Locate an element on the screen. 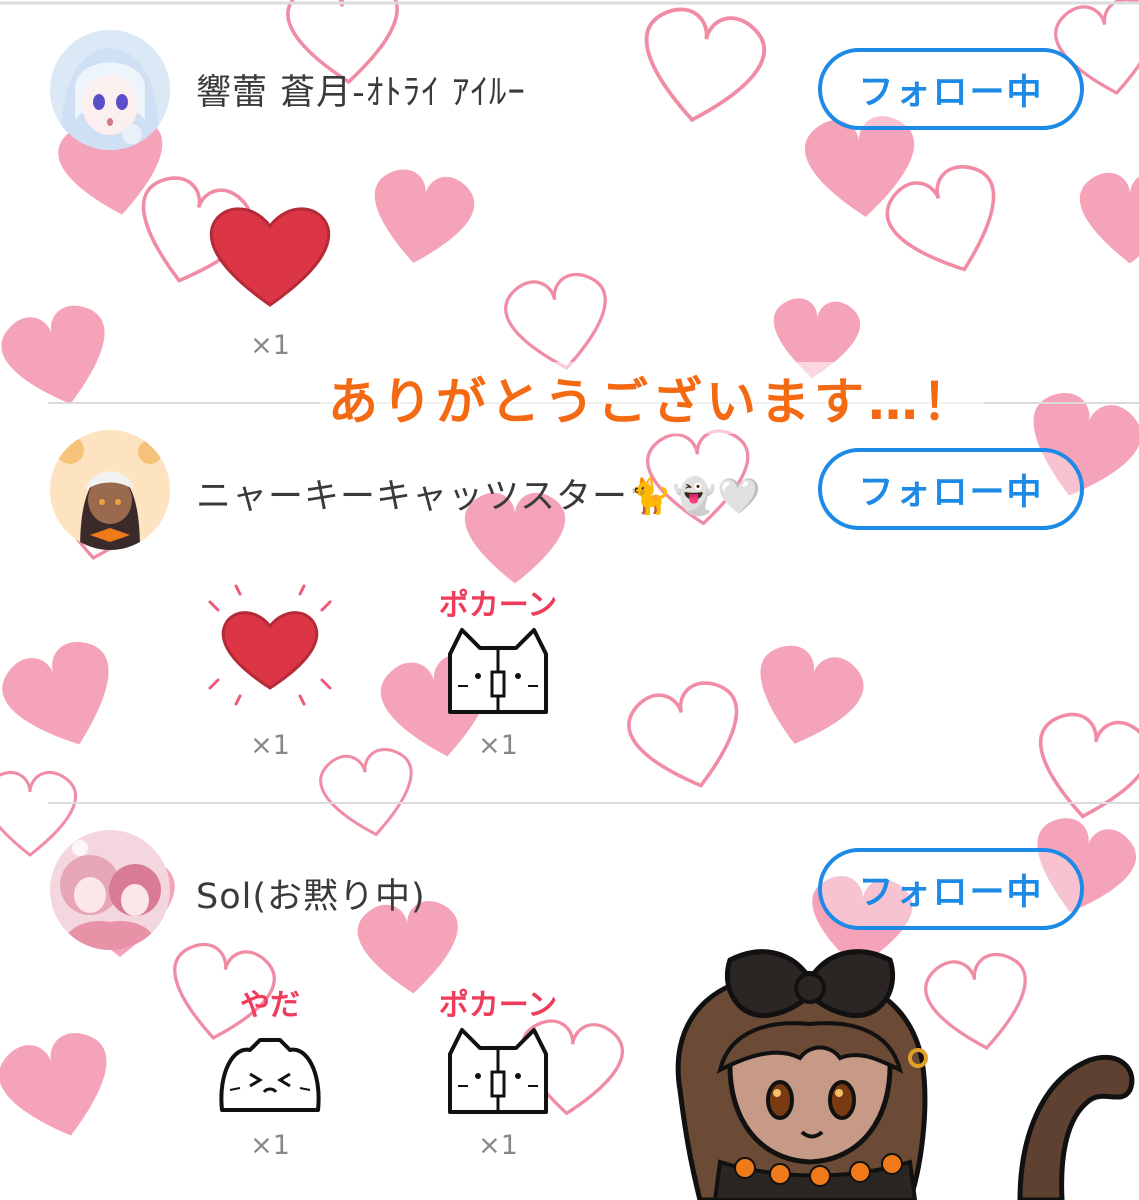 This screenshot has height=1200, width=1139. chibi-cat-girl-illustration is located at coordinates (905, 1074).